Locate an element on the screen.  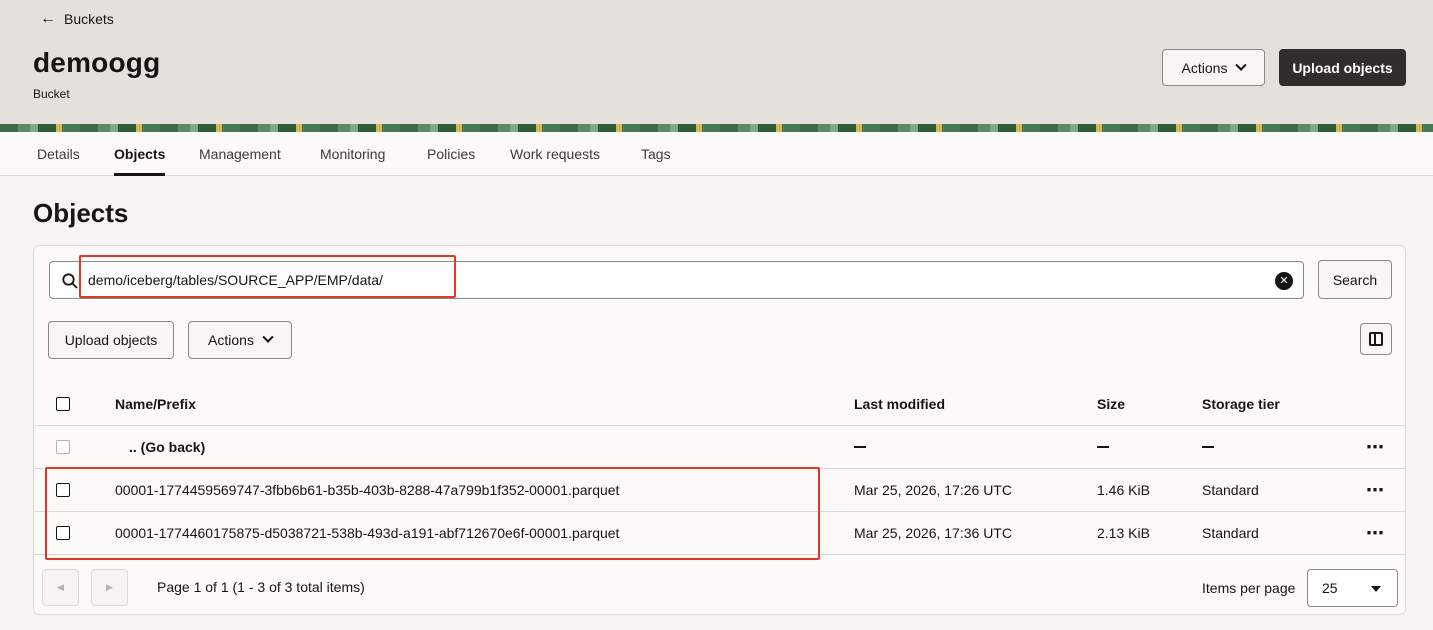
columns-icon is located at coordinates (1376, 339).